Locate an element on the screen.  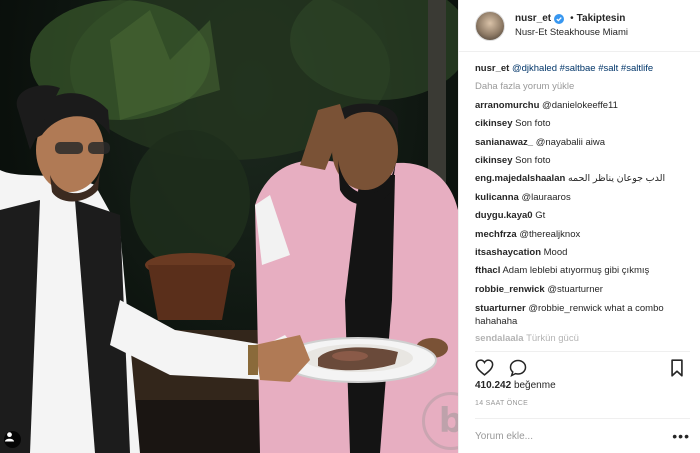
load-more-comments: Daha fazla yorum yükle is located at coordinates (583, 87).